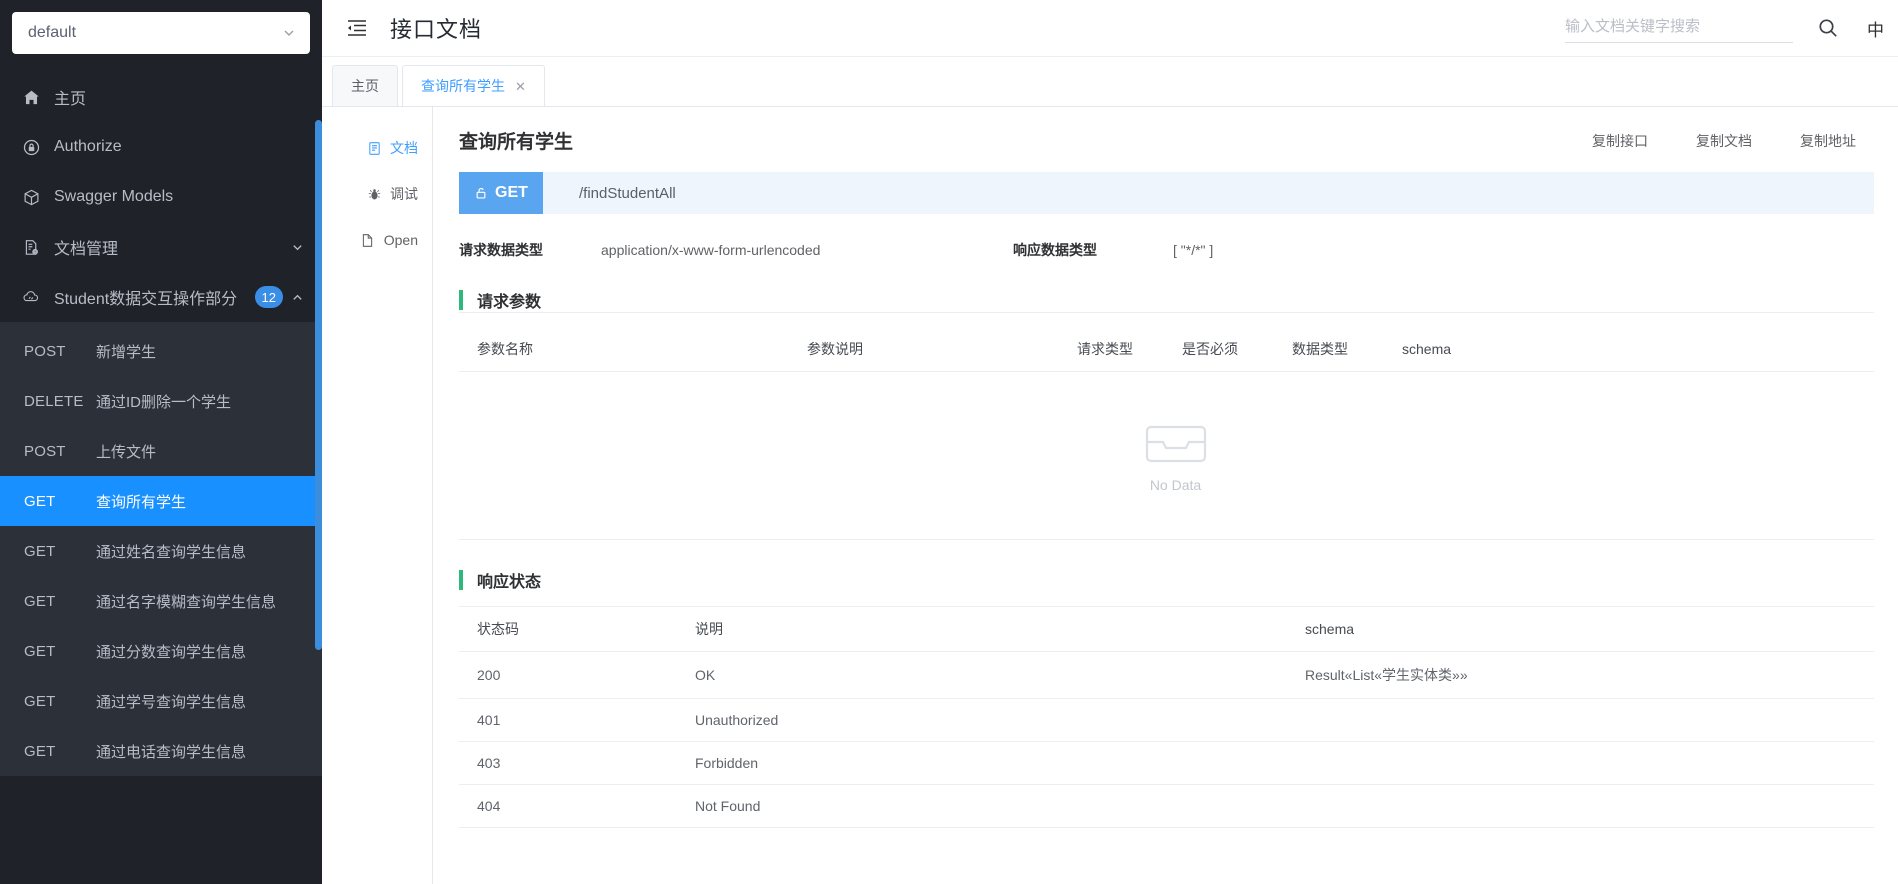 This screenshot has width=1898, height=884. Describe the element at coordinates (161, 351) in the screenshot. I see `sidebar-endpoint-item: POST 新增学生` at that location.